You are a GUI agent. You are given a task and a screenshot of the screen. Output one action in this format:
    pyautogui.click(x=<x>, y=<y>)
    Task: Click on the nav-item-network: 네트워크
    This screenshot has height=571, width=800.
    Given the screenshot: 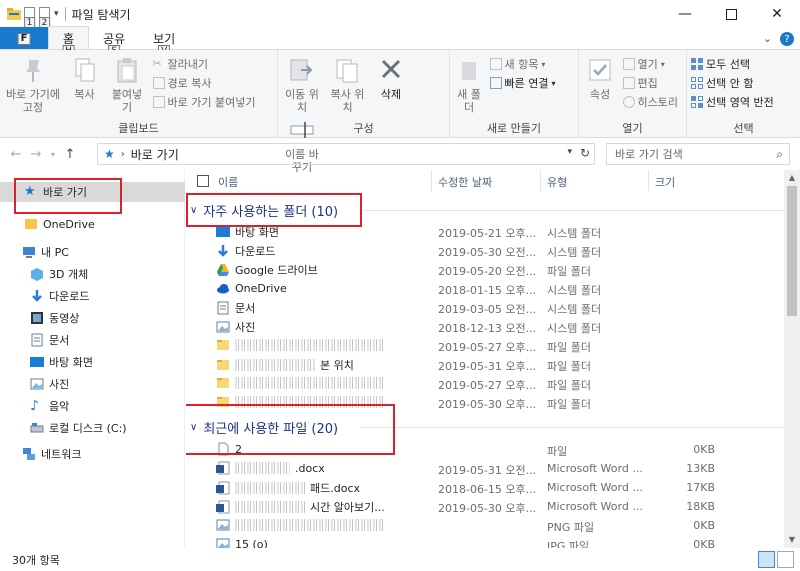 What is the action you would take?
    pyautogui.click(x=92, y=454)
    